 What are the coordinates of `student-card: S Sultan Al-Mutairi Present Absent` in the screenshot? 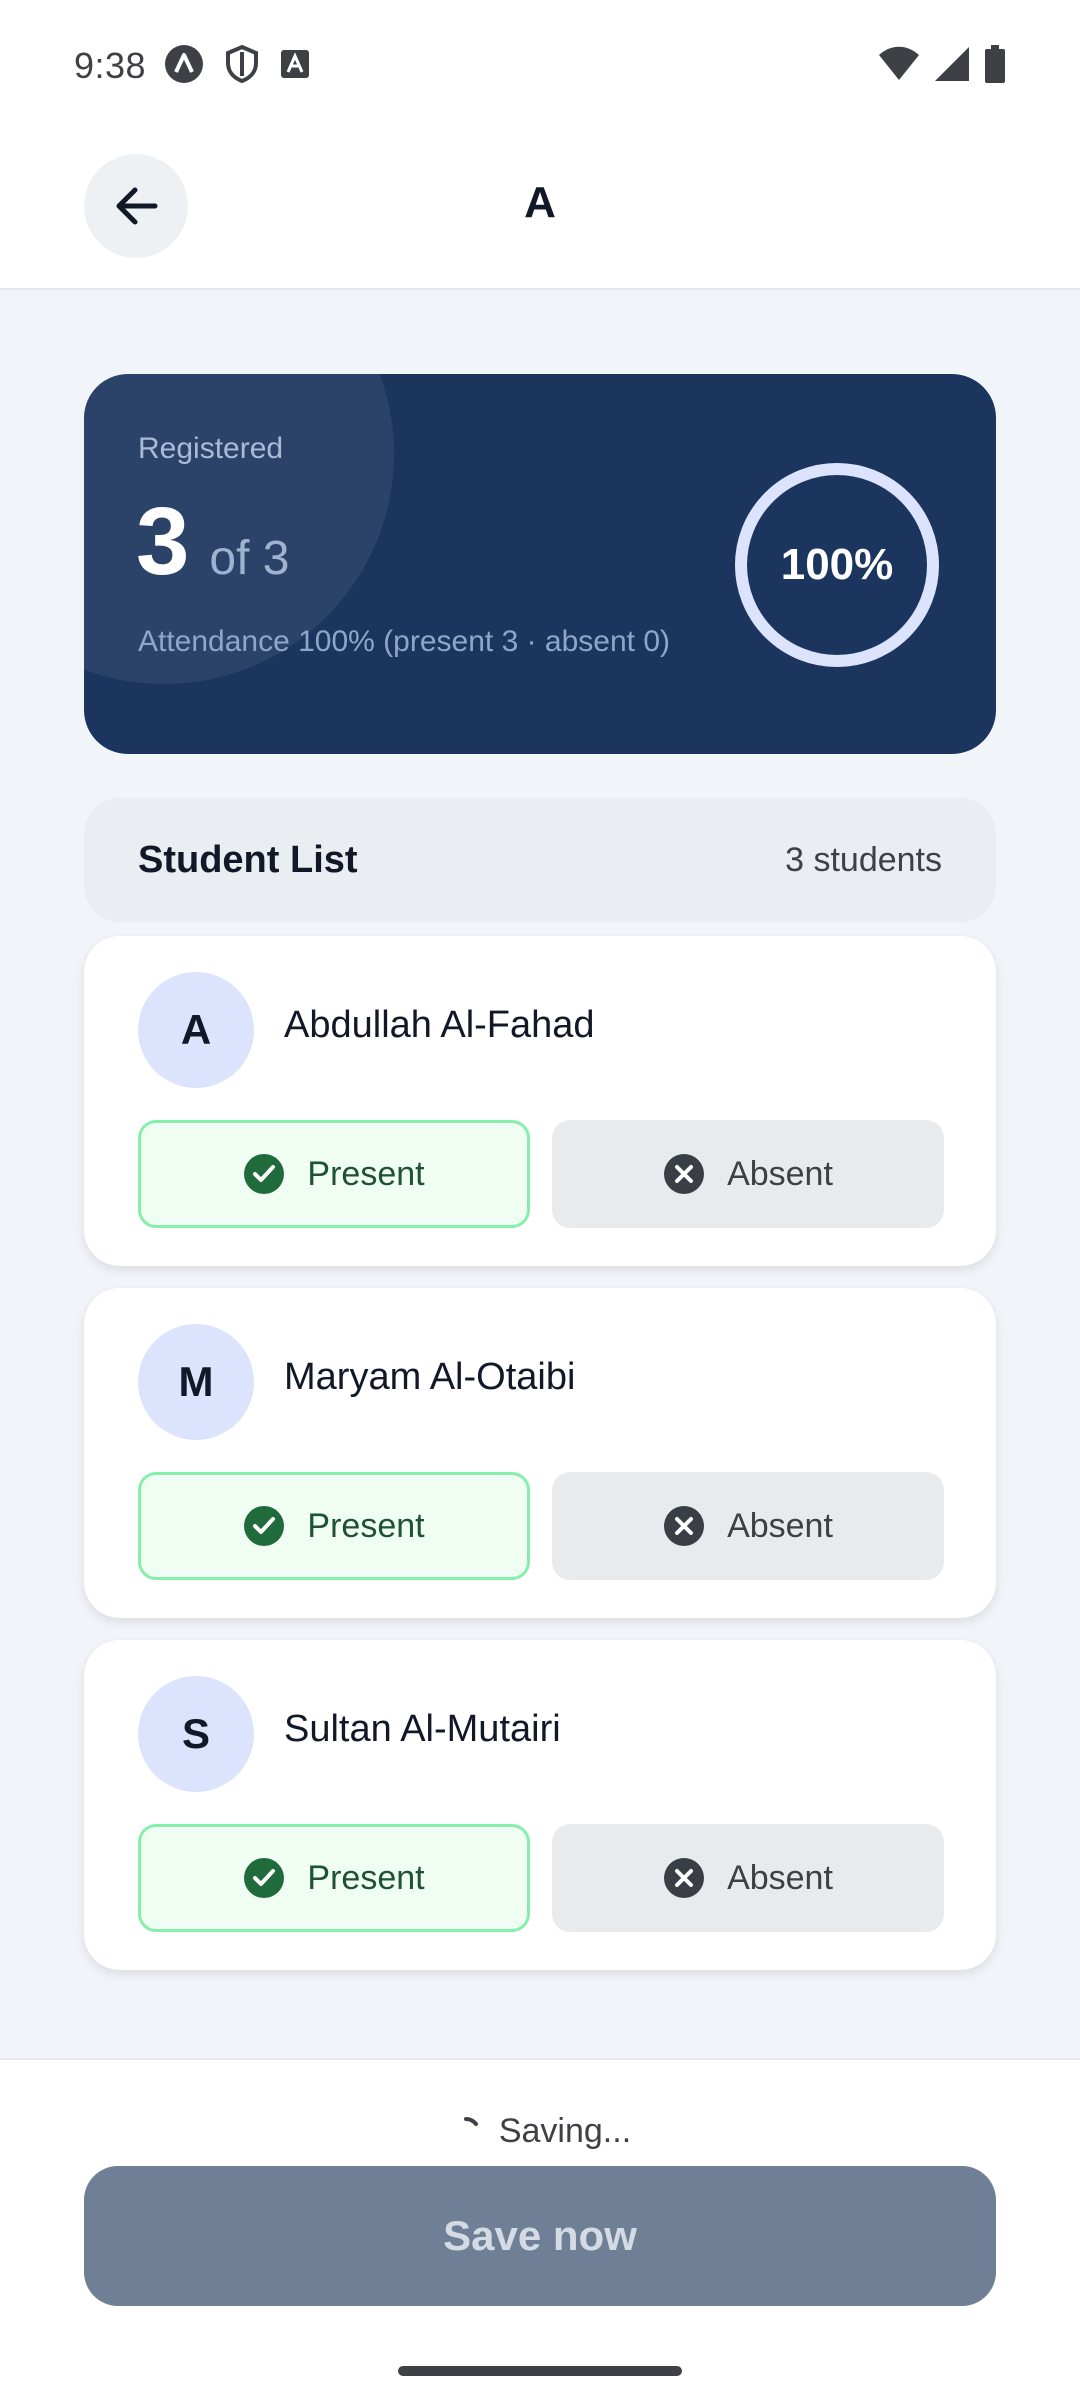 It's located at (540, 1805).